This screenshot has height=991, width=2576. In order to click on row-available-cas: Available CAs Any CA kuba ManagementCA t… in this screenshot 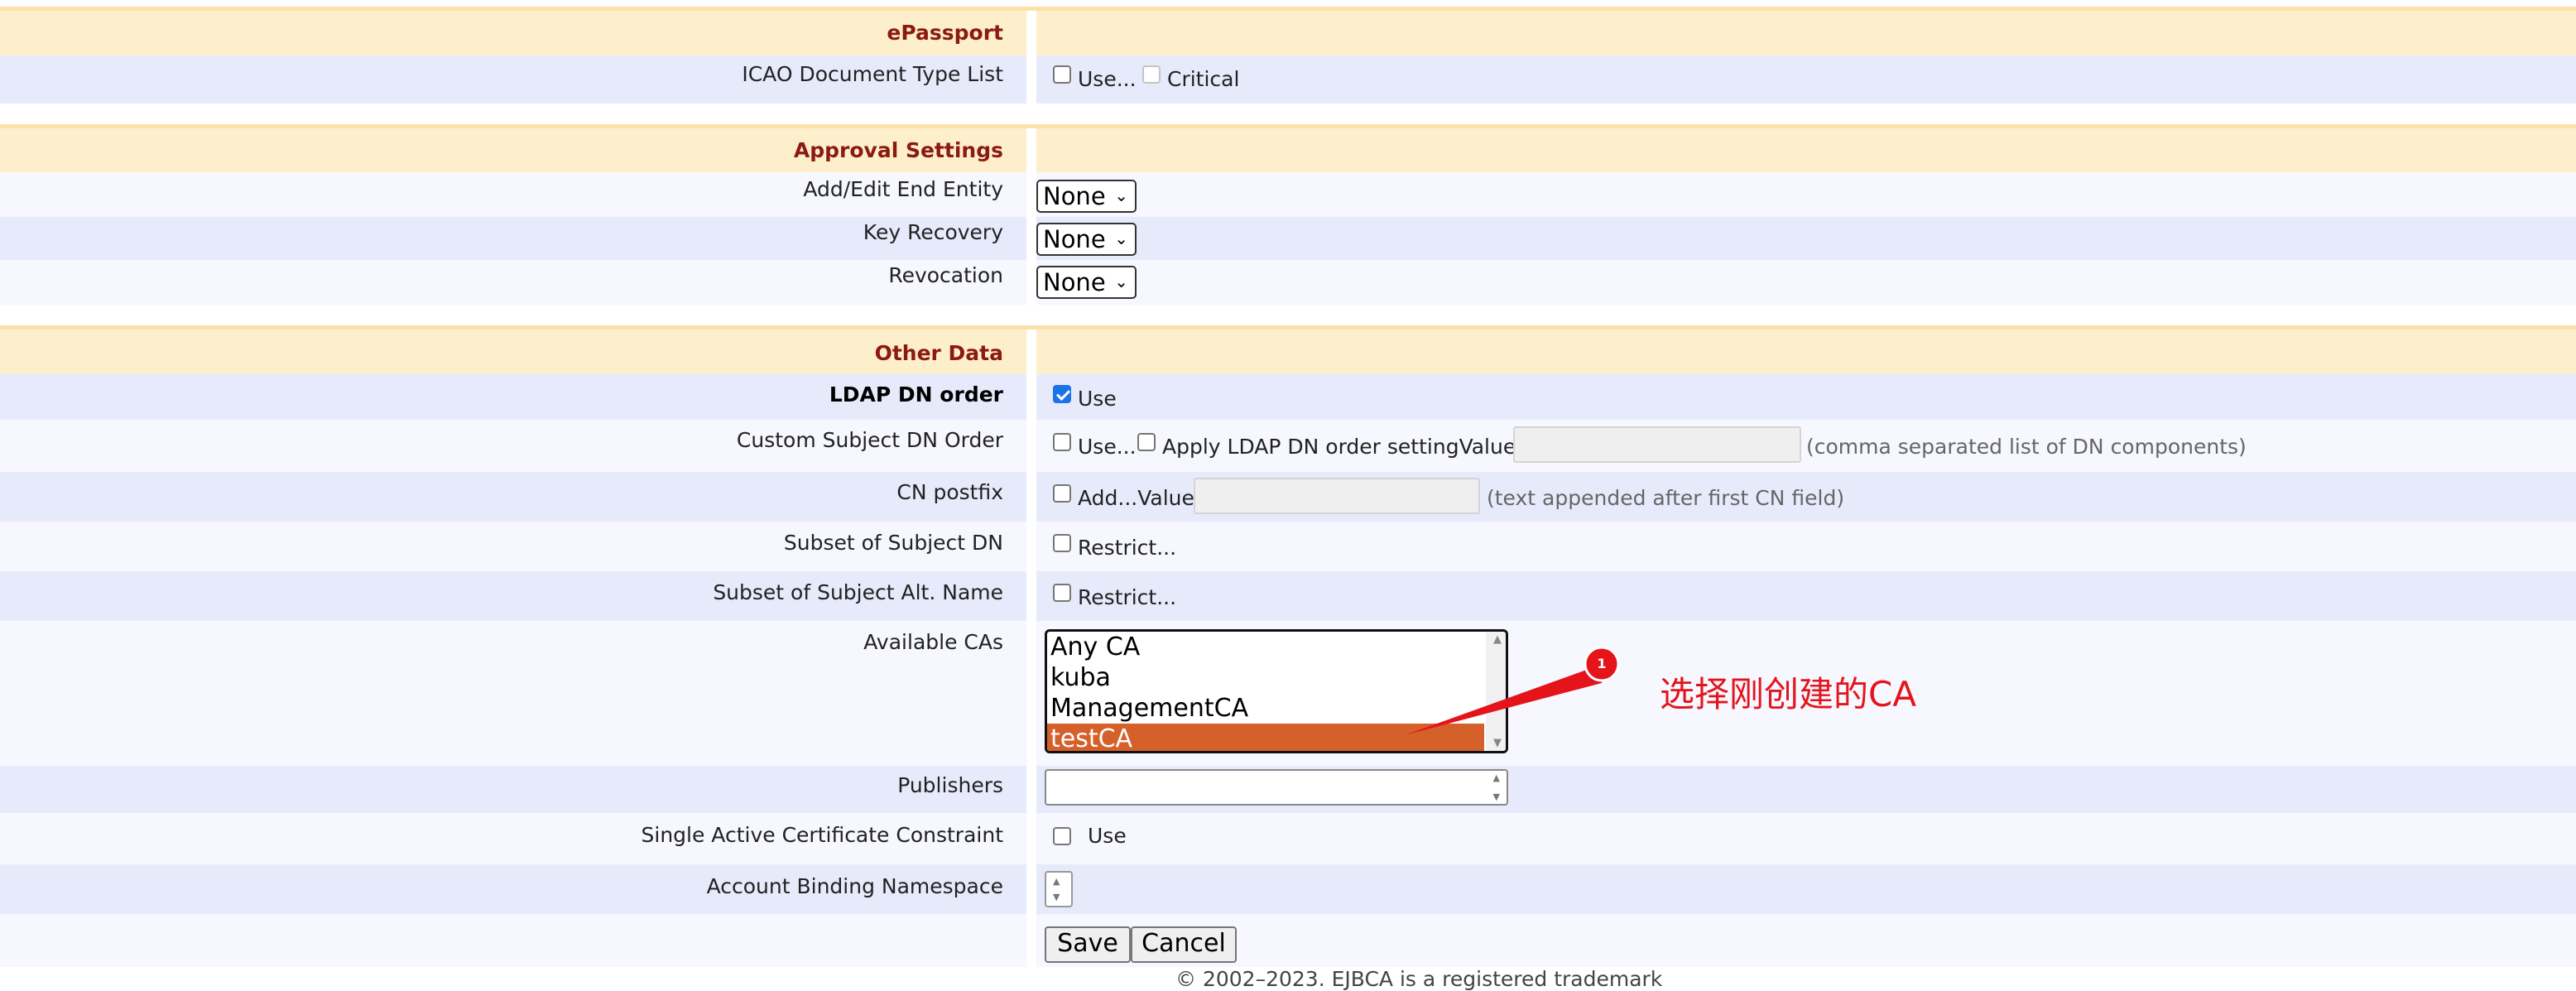, I will do `click(1288, 694)`.